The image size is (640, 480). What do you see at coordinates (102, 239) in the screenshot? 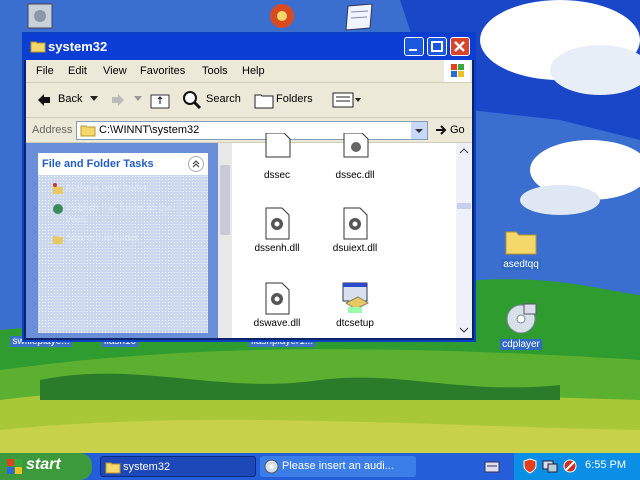
I see `task-share-folder: Share this folder` at bounding box center [102, 239].